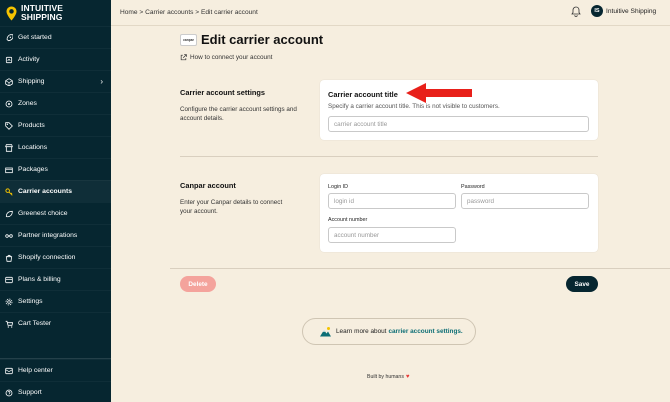 Image resolution: width=670 pixels, height=402 pixels. I want to click on sidebar-item-label: Products, so click(31, 125).